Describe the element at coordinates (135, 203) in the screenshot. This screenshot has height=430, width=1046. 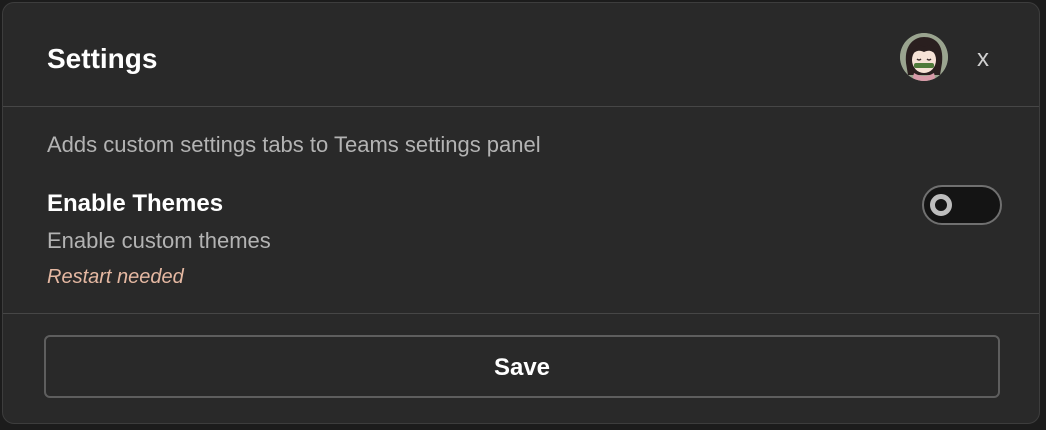
I see `setting-title: Enable Themes` at that location.